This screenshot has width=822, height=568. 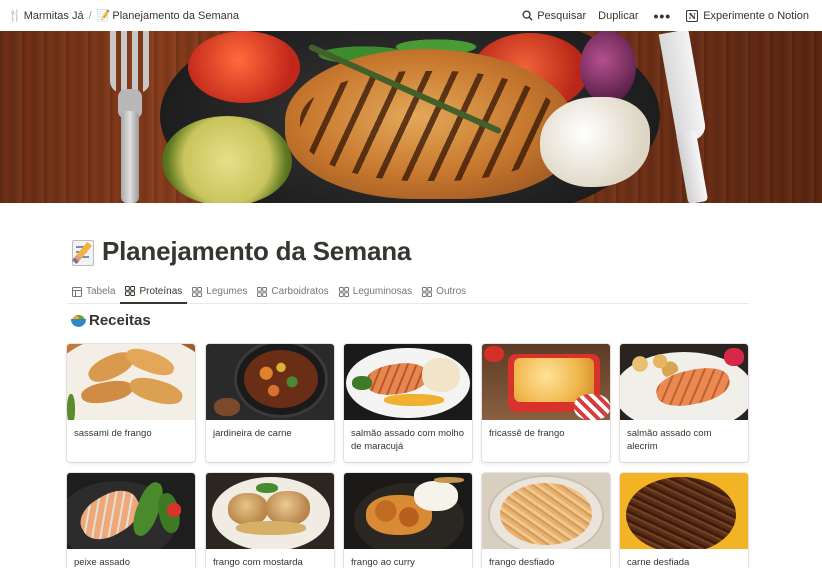 I want to click on gallery-card-peixe: peixe assado, so click(x=131, y=520).